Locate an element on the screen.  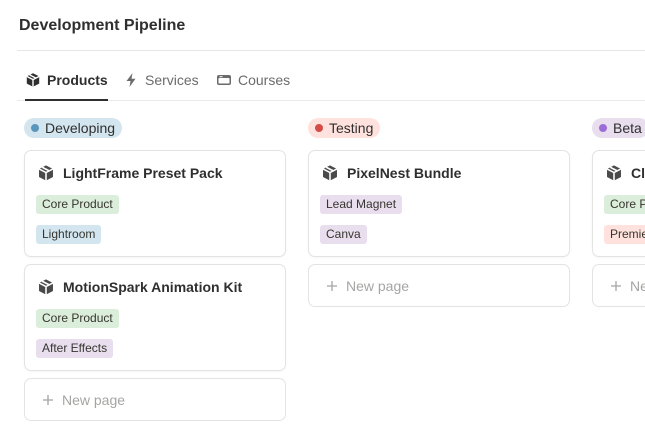
card-title: LightFrame Preset Pack is located at coordinates (130, 173).